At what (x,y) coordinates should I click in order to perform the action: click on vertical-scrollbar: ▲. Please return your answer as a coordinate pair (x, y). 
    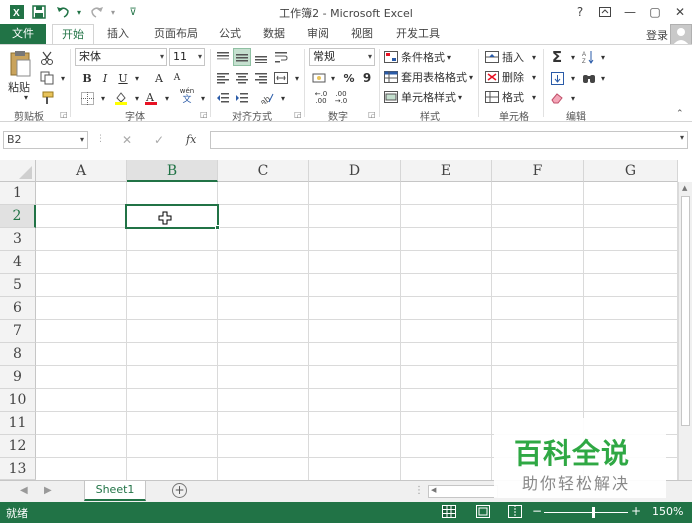
    Looking at the image, I should click on (685, 331).